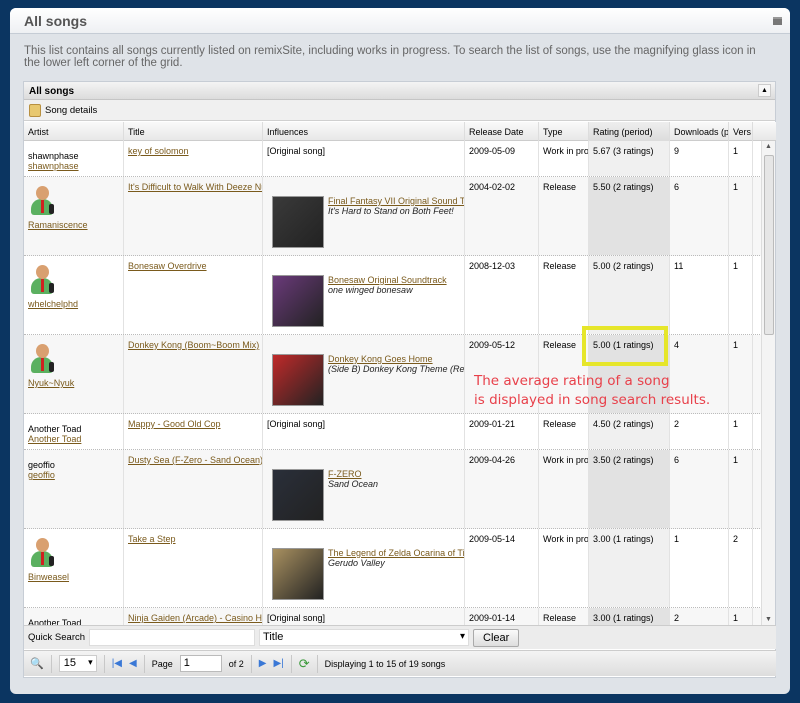  What do you see at coordinates (629, 158) in the screenshot?
I see `rating-cell: 5.67 (3 ratings)` at bounding box center [629, 158].